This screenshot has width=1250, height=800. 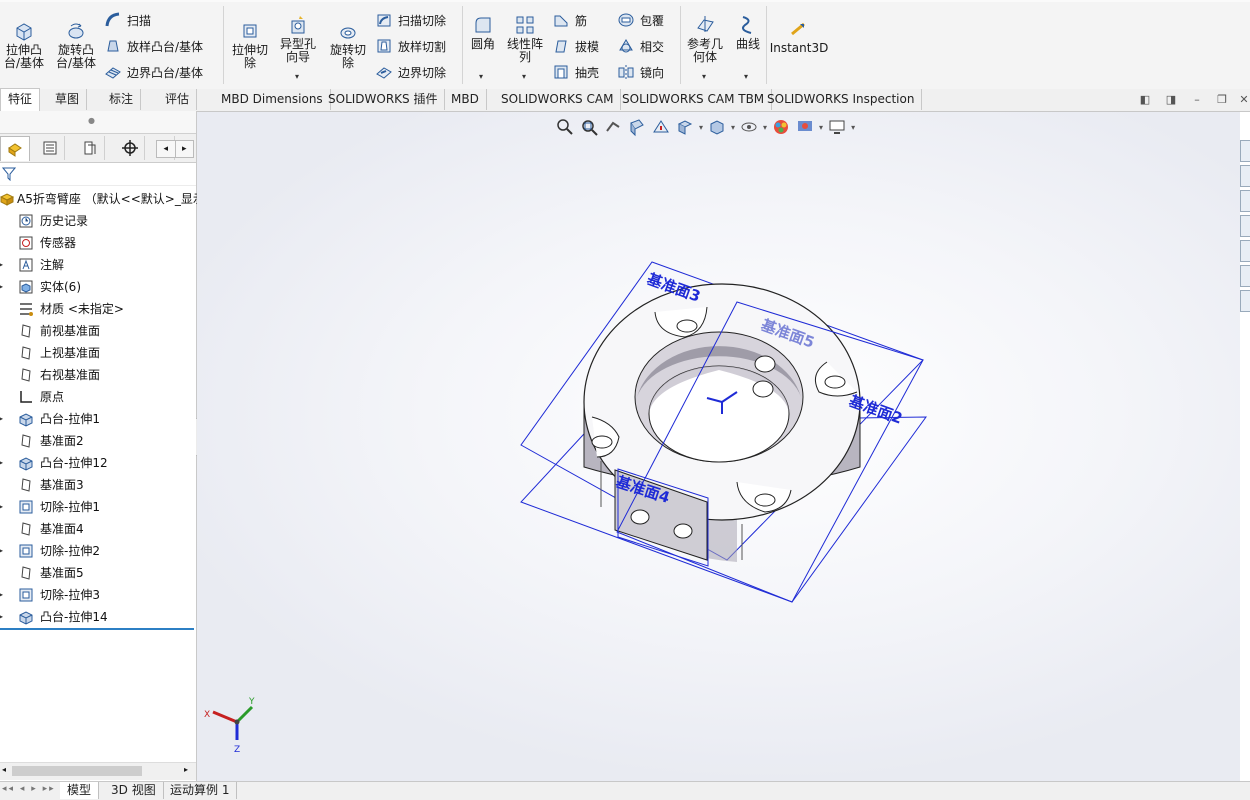 What do you see at coordinates (701, 127) in the screenshot?
I see `view-orientation-dropdown-icon: ▾` at bounding box center [701, 127].